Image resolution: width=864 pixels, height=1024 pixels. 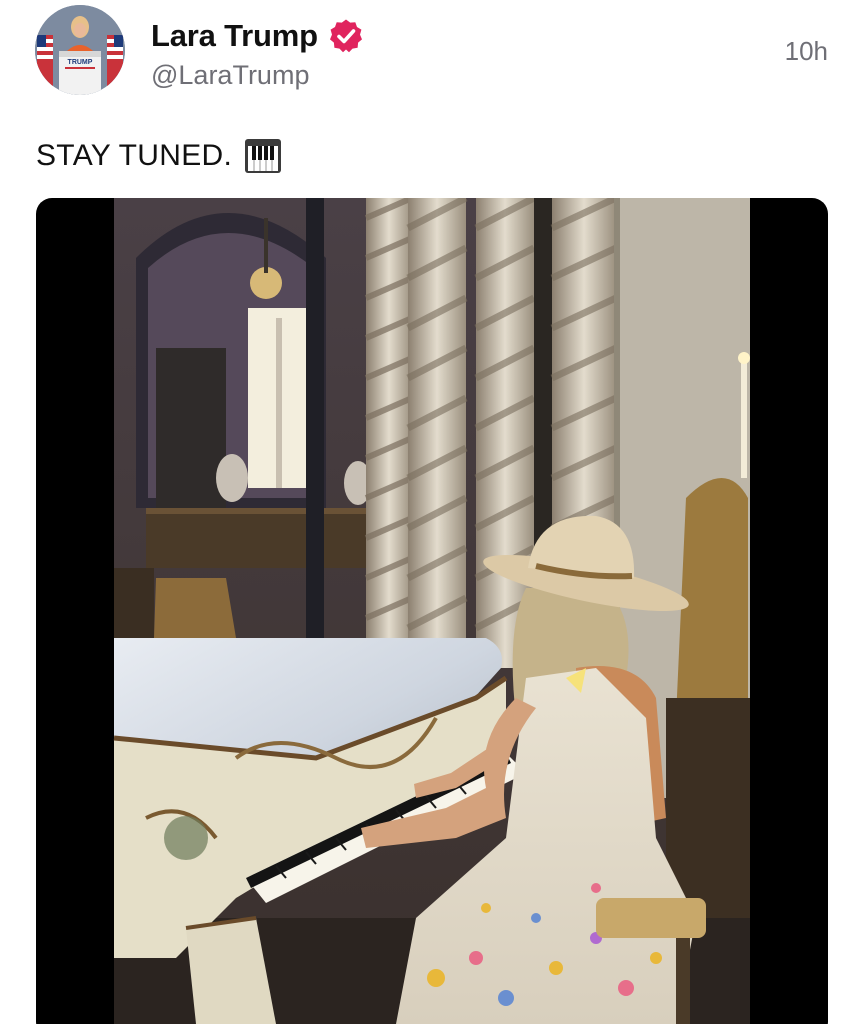 I want to click on display-name: Lara Trump, so click(x=234, y=36).